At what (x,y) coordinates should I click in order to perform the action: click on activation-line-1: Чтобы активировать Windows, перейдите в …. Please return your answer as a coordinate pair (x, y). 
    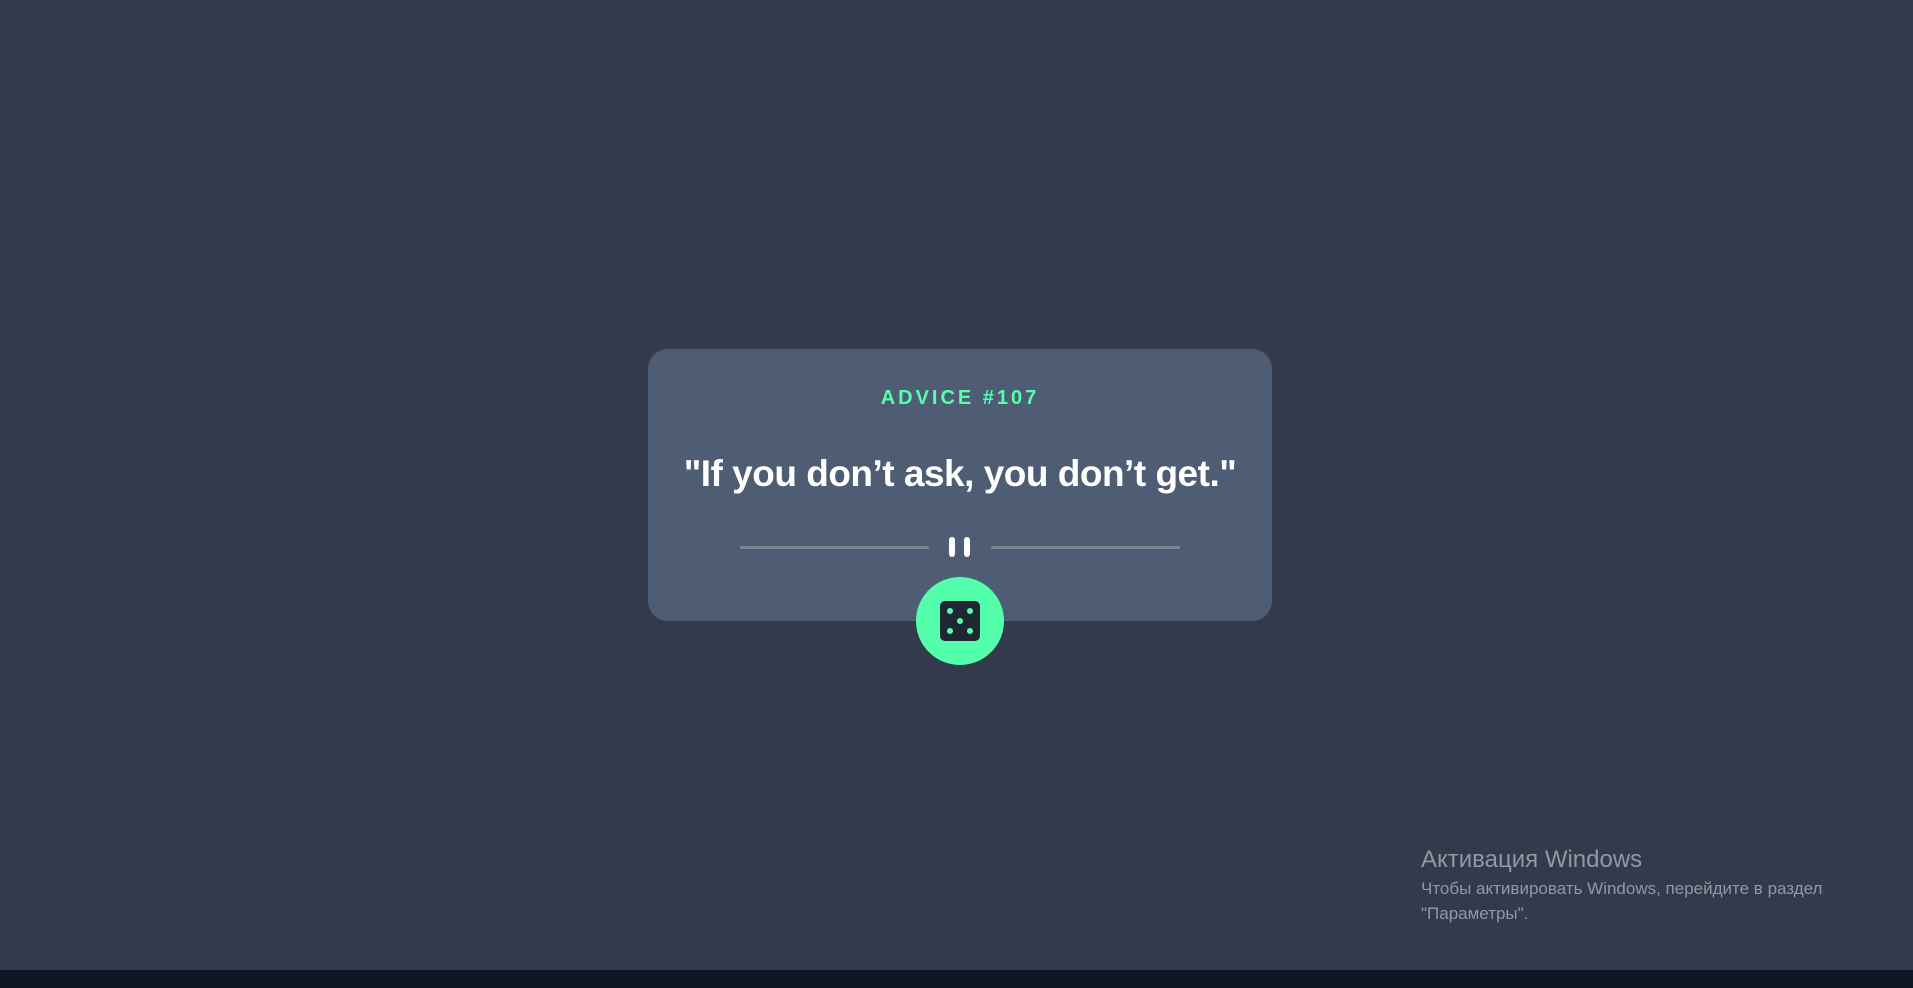
    Looking at the image, I should click on (1622, 888).